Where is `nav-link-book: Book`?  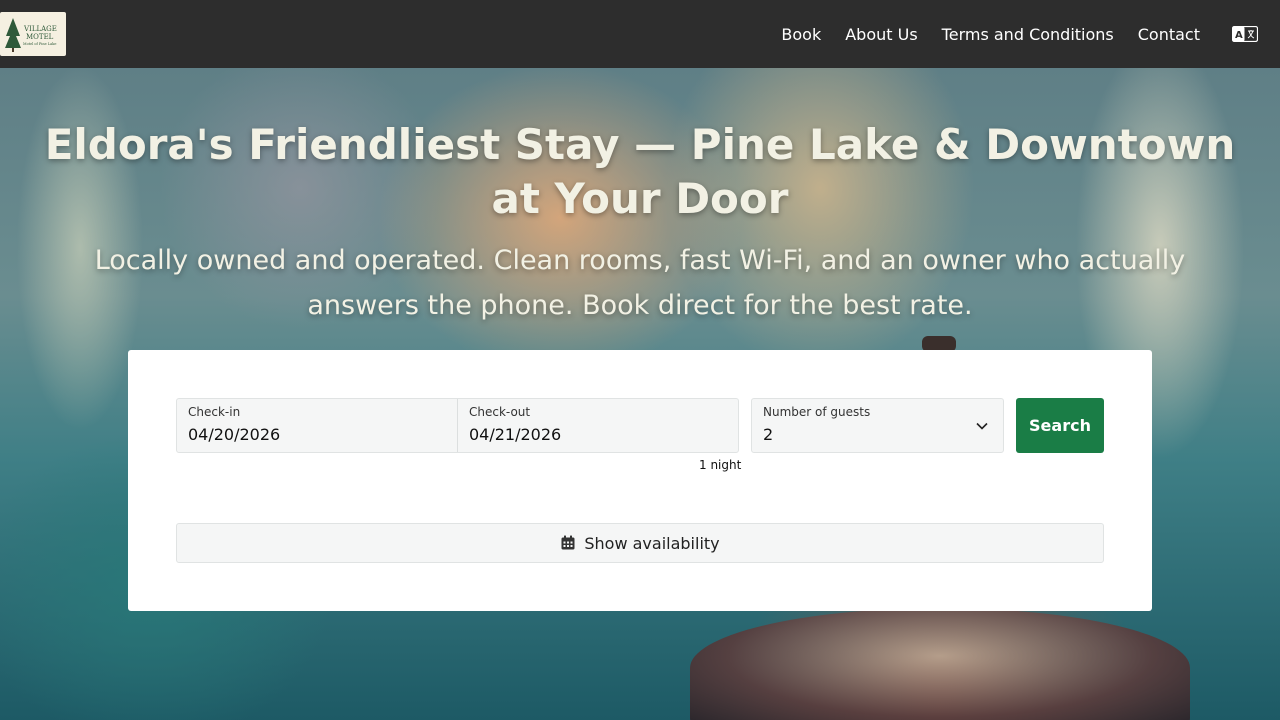 nav-link-book: Book is located at coordinates (801, 34).